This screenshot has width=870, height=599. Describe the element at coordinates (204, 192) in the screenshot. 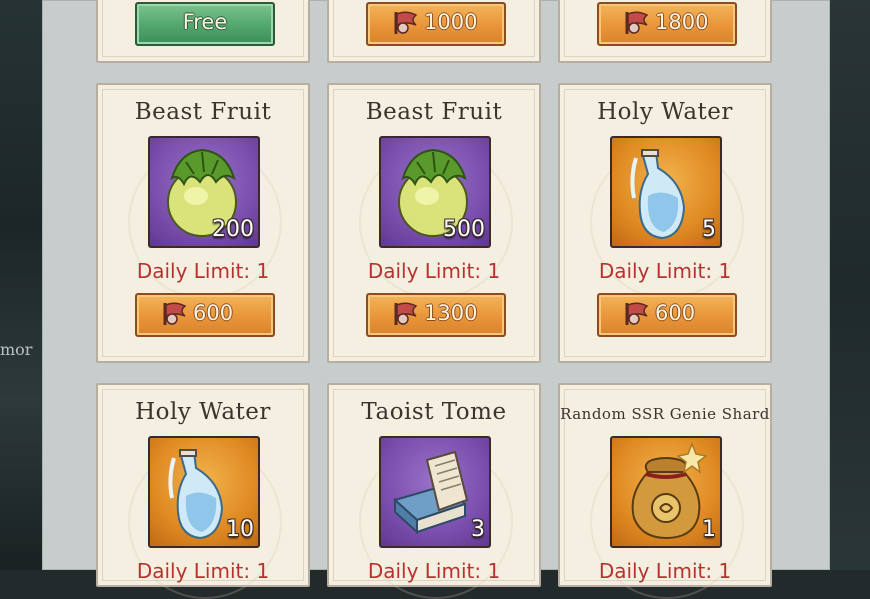

I see `item-icon-frame: 200` at that location.